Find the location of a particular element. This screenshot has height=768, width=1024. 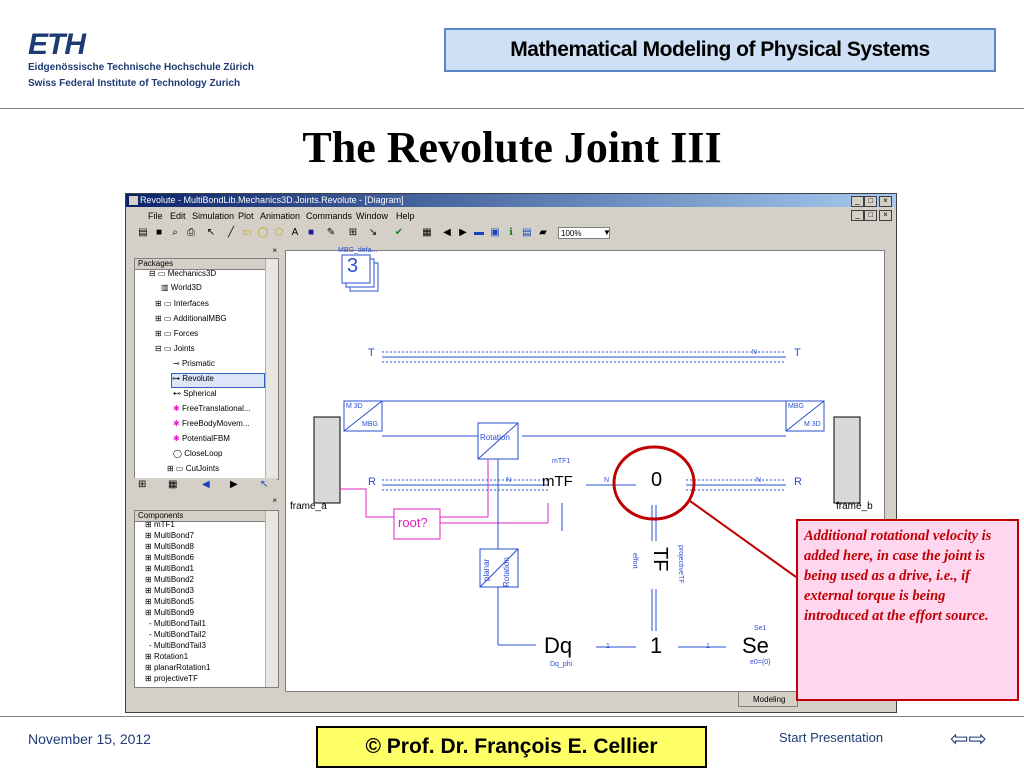

menu-commands: Commands is located at coordinates (329, 216).